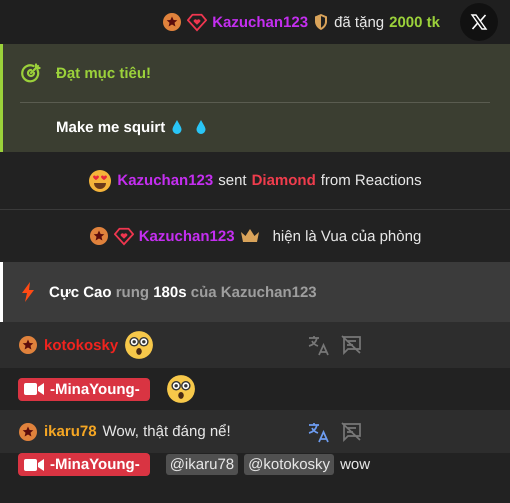 Image resolution: width=510 pixels, height=503 pixels. Describe the element at coordinates (183, 292) in the screenshot. I see `vibration-text: Cực Cao rung 180s của Kazuchan123` at that location.